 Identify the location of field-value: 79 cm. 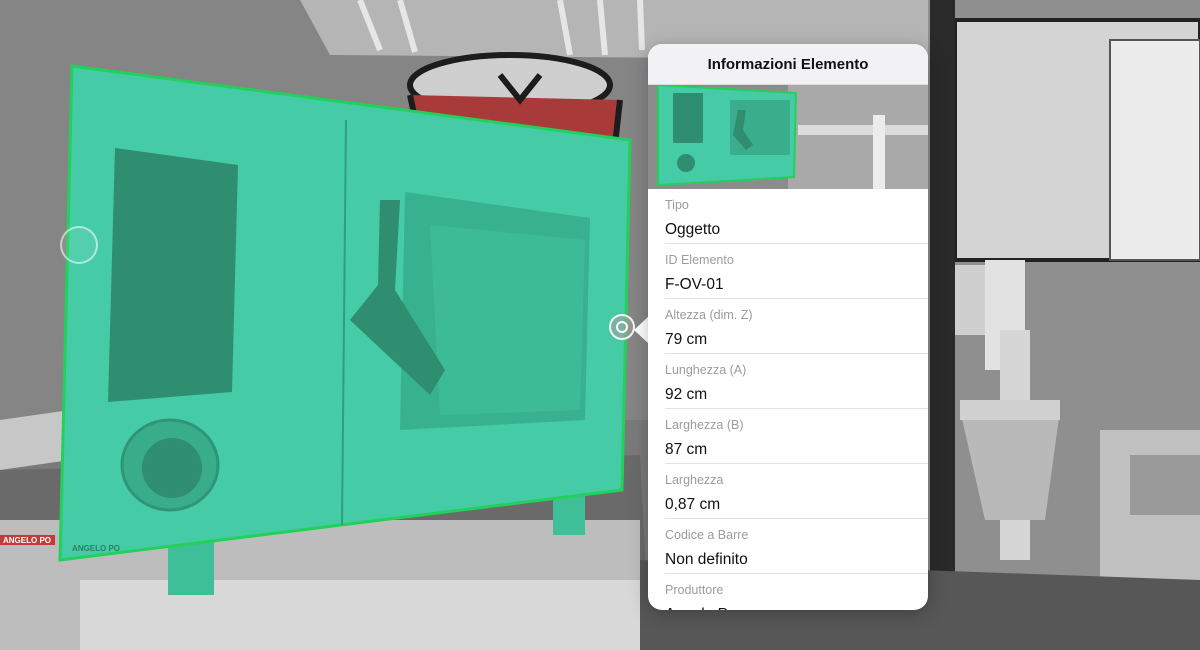
(686, 339).